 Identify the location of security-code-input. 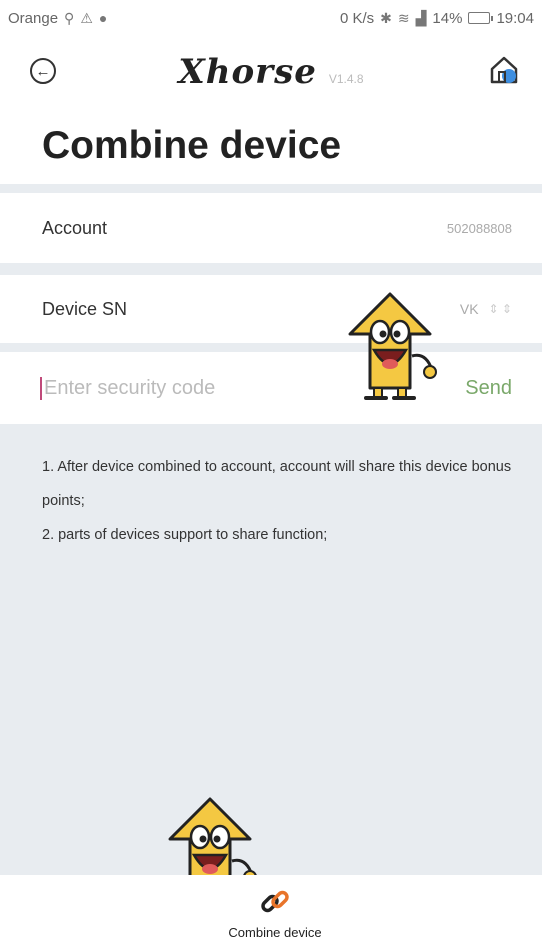
(190, 388).